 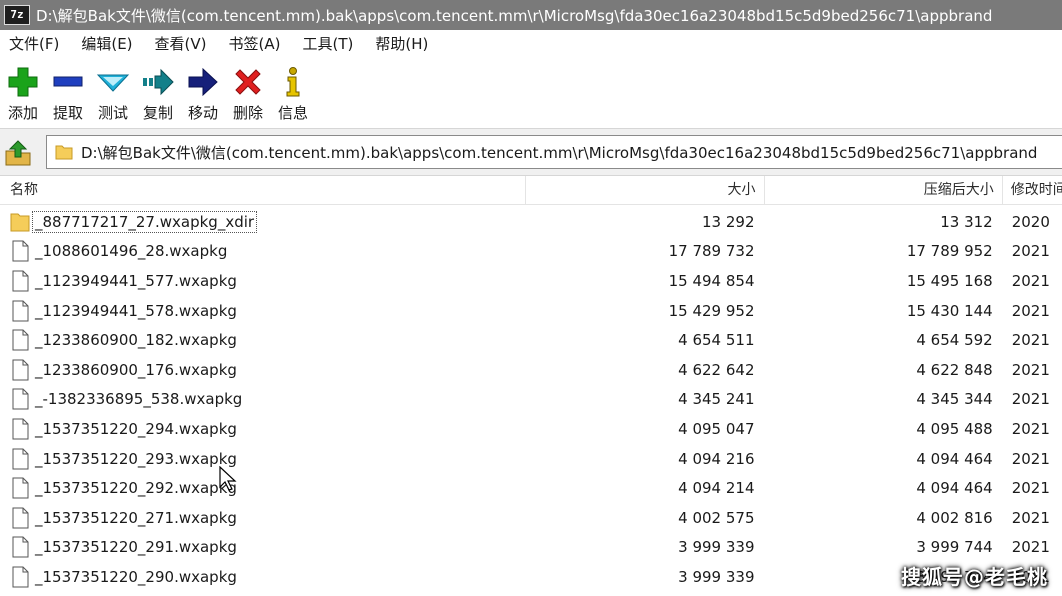 What do you see at coordinates (158, 82) in the screenshot?
I see `double-arrow-icon` at bounding box center [158, 82].